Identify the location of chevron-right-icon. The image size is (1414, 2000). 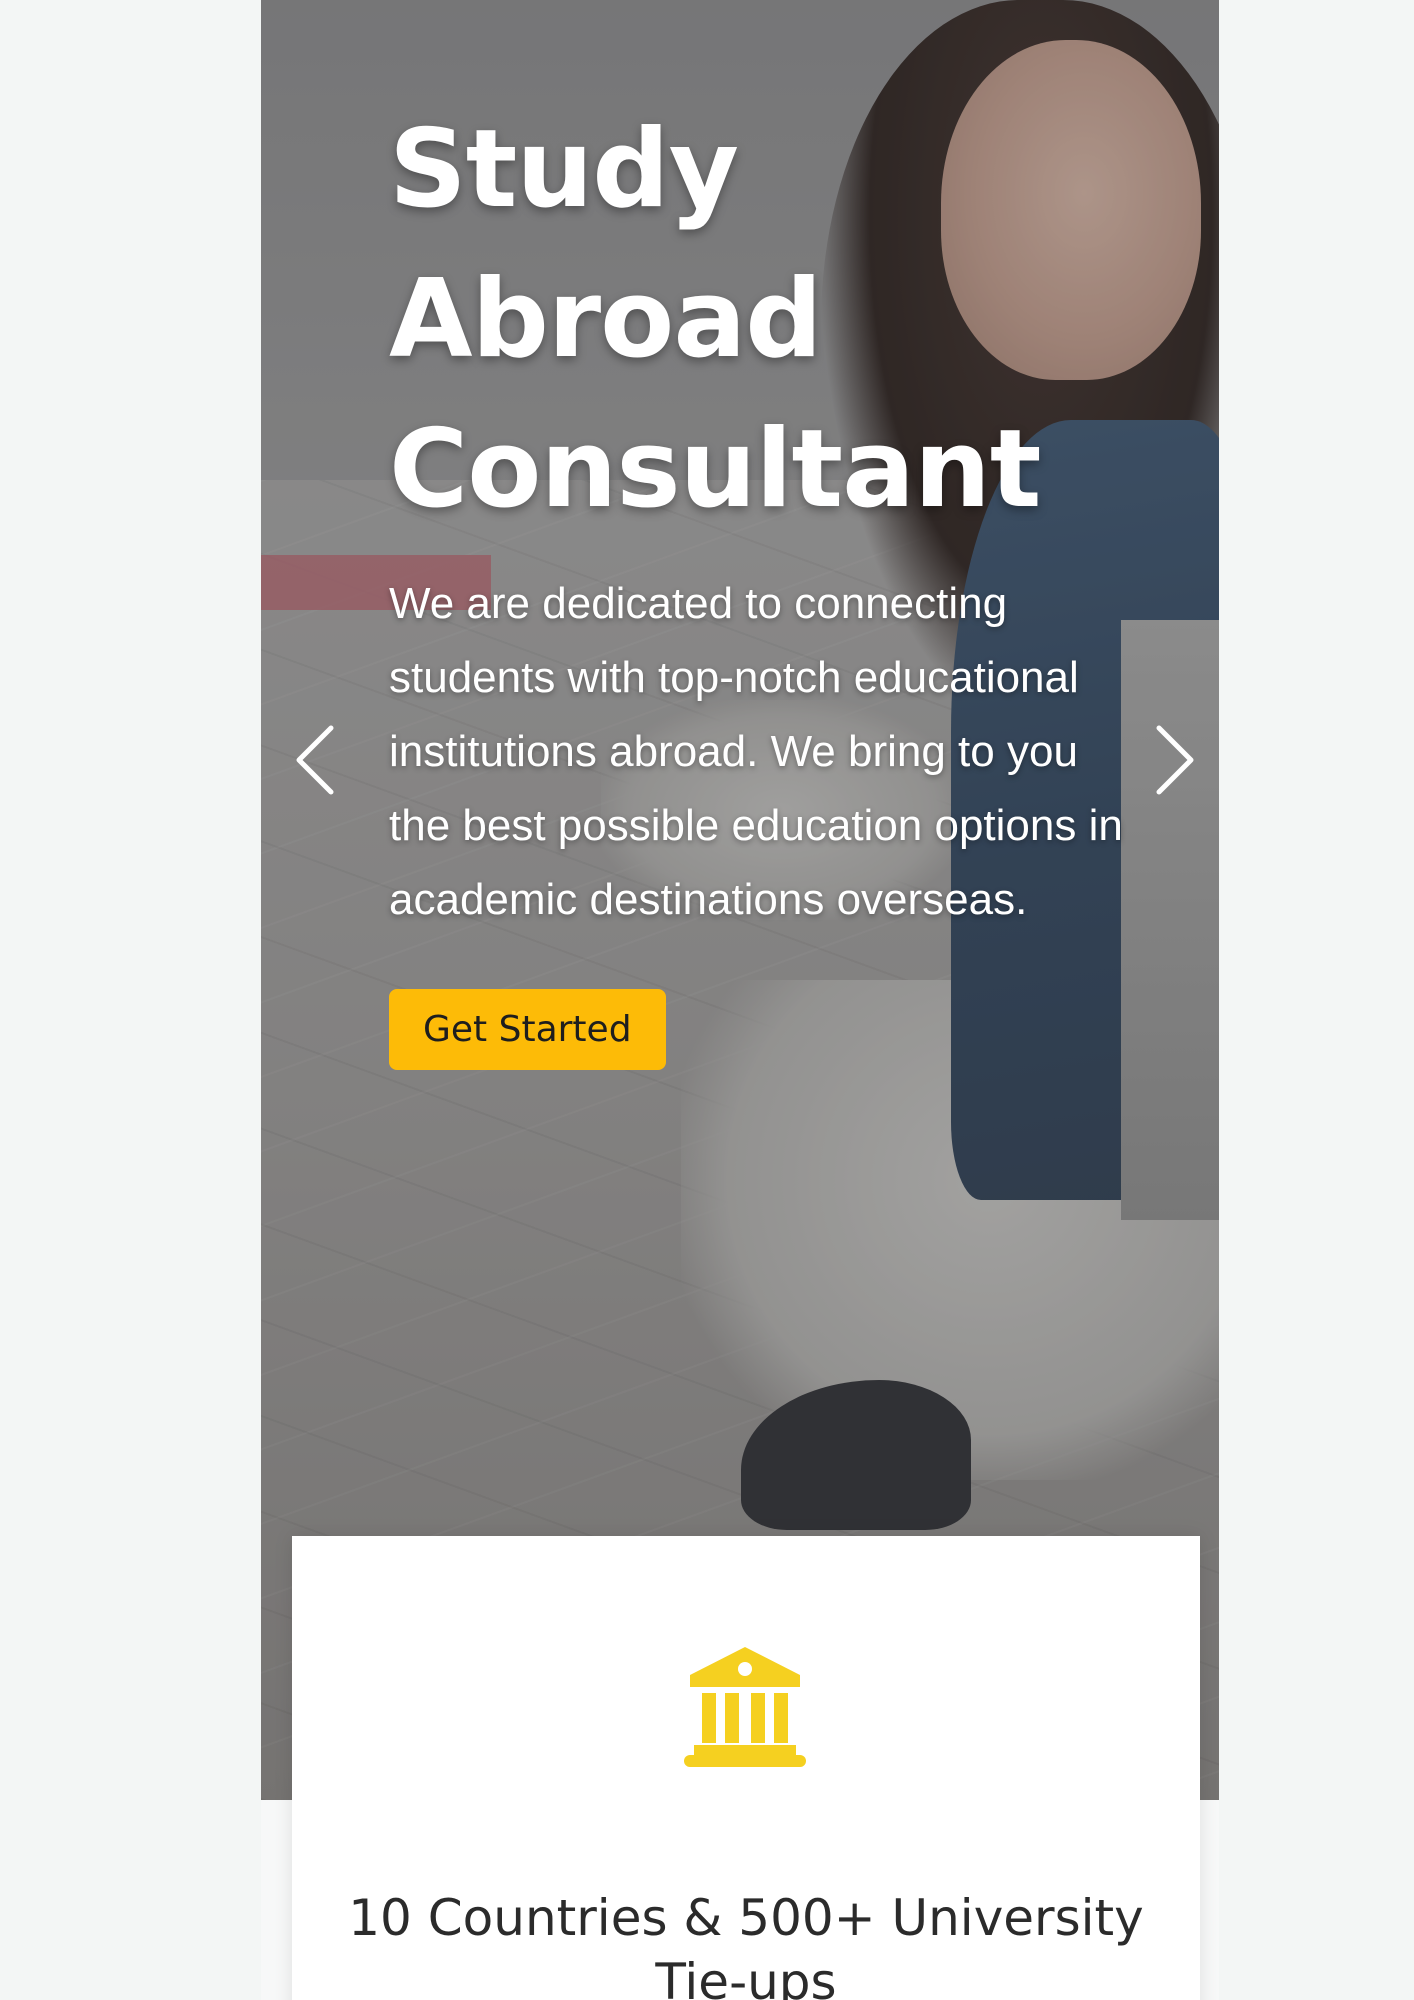
(1175, 760).